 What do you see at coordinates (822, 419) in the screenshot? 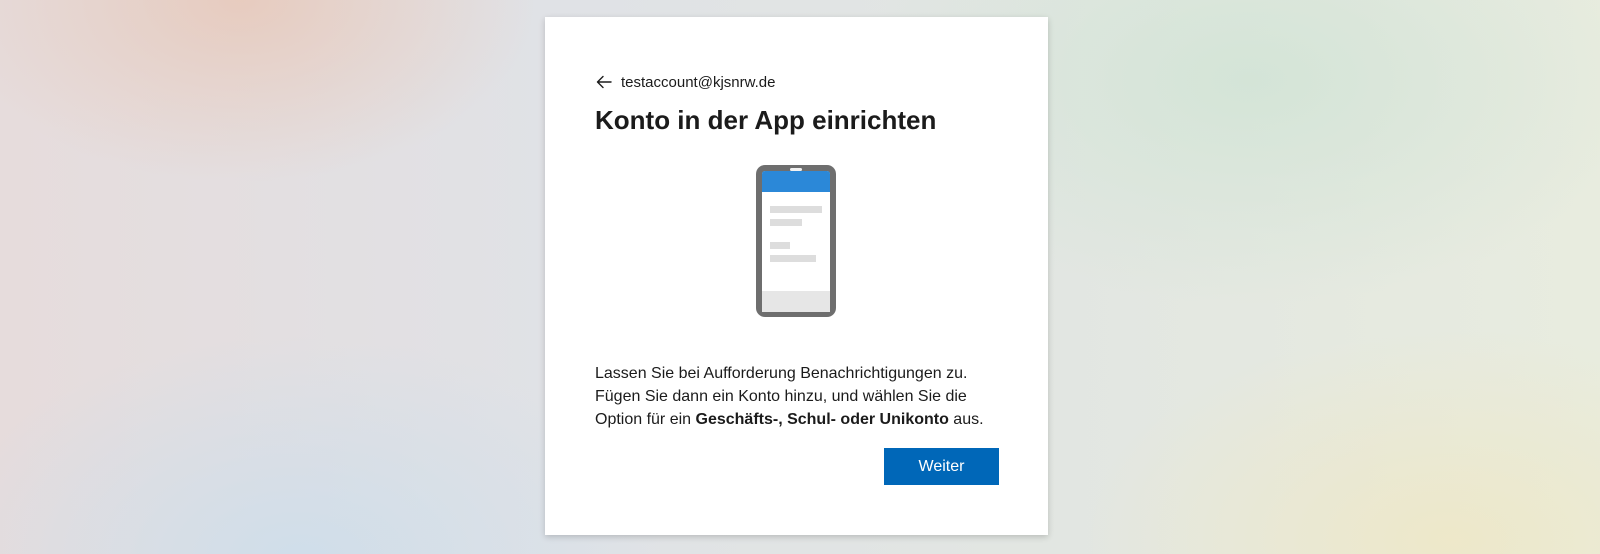
I see `account-type-emphasis: Geschäfts-, Schul- oder Unikonto` at bounding box center [822, 419].